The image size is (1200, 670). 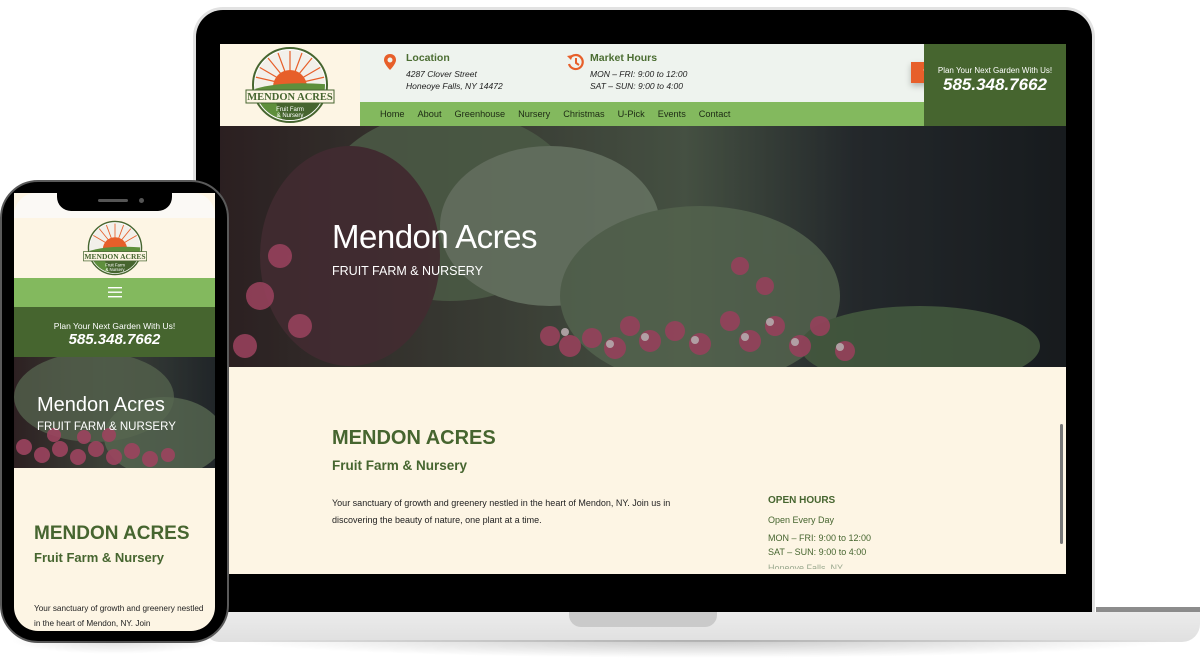 I want to click on phone-shadow, so click(x=115, y=647).